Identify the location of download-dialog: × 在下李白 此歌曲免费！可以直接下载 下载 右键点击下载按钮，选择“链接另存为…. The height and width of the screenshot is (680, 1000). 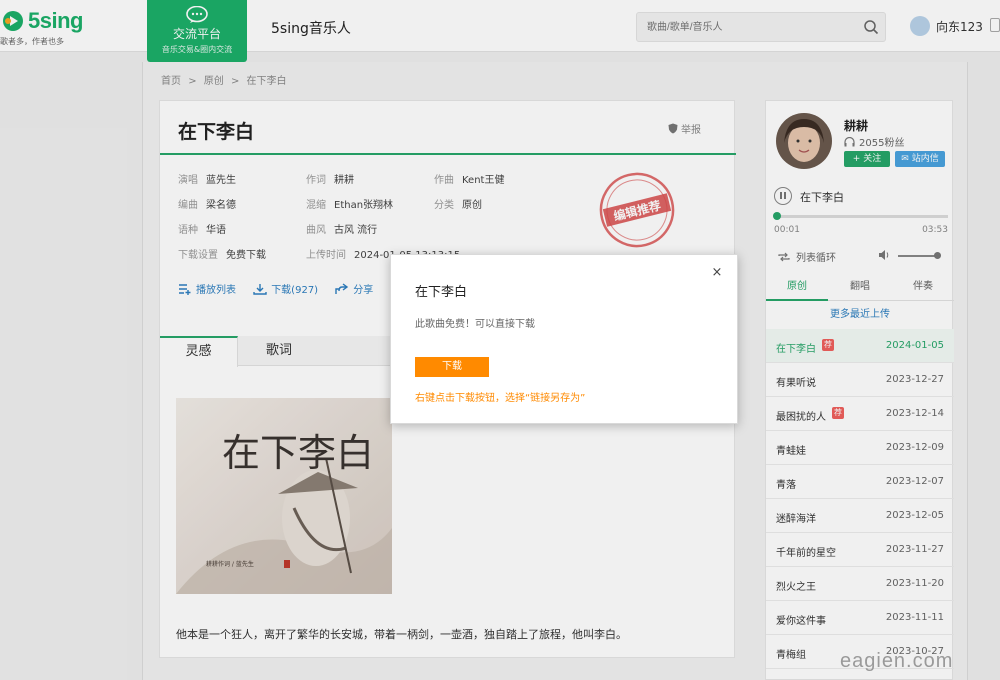
(564, 339).